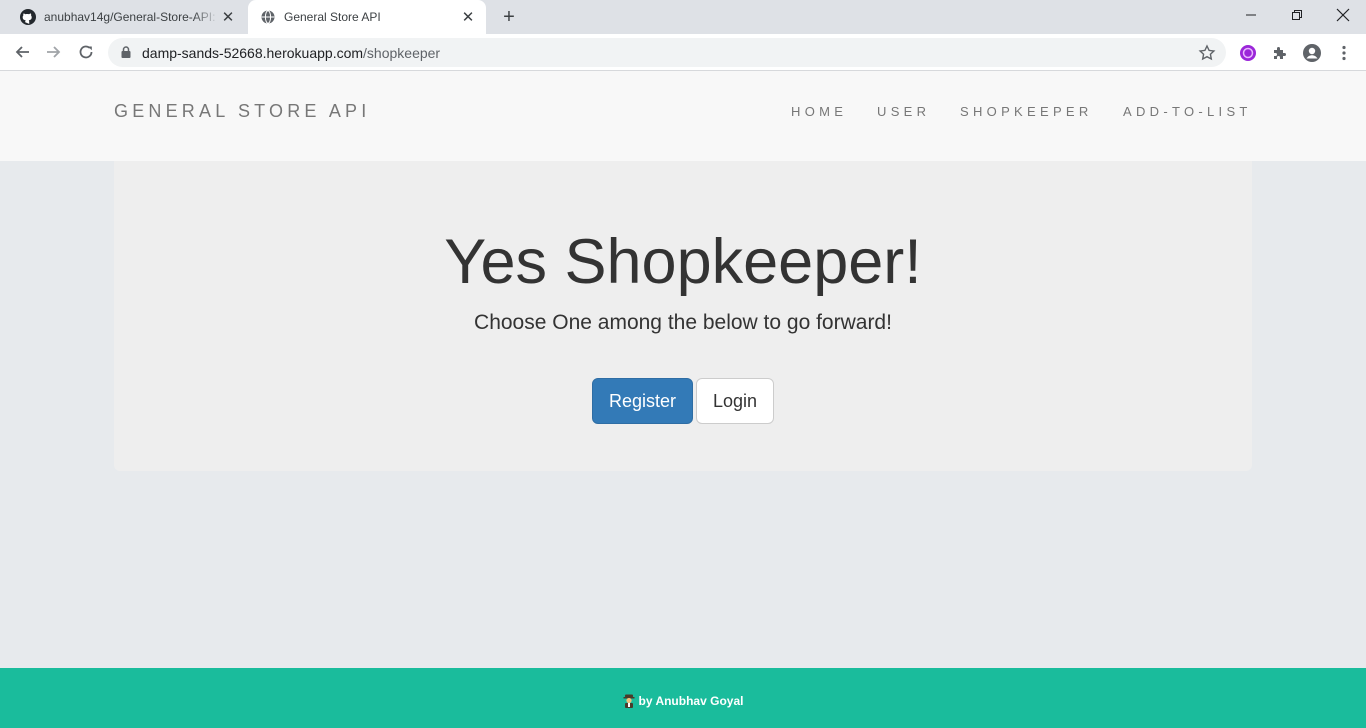 The image size is (1366, 728). Describe the element at coordinates (903, 111) in the screenshot. I see `nav-link-user: USER` at that location.